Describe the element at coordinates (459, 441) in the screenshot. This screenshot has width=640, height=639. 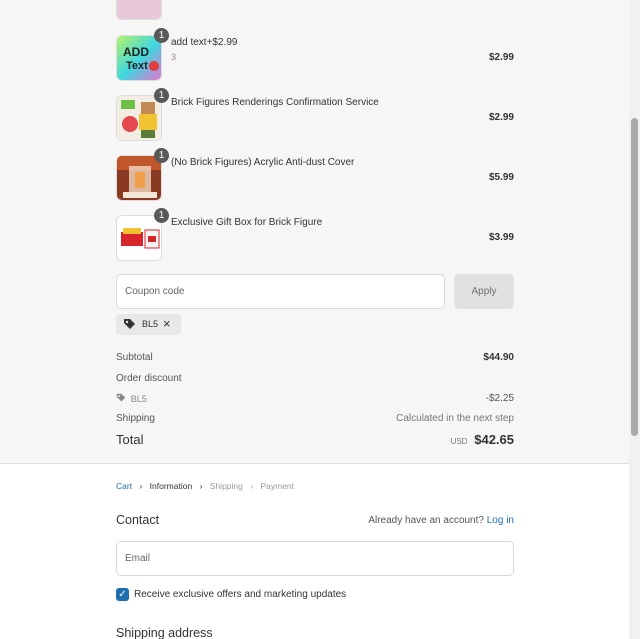
I see `total-currency: USD` at that location.